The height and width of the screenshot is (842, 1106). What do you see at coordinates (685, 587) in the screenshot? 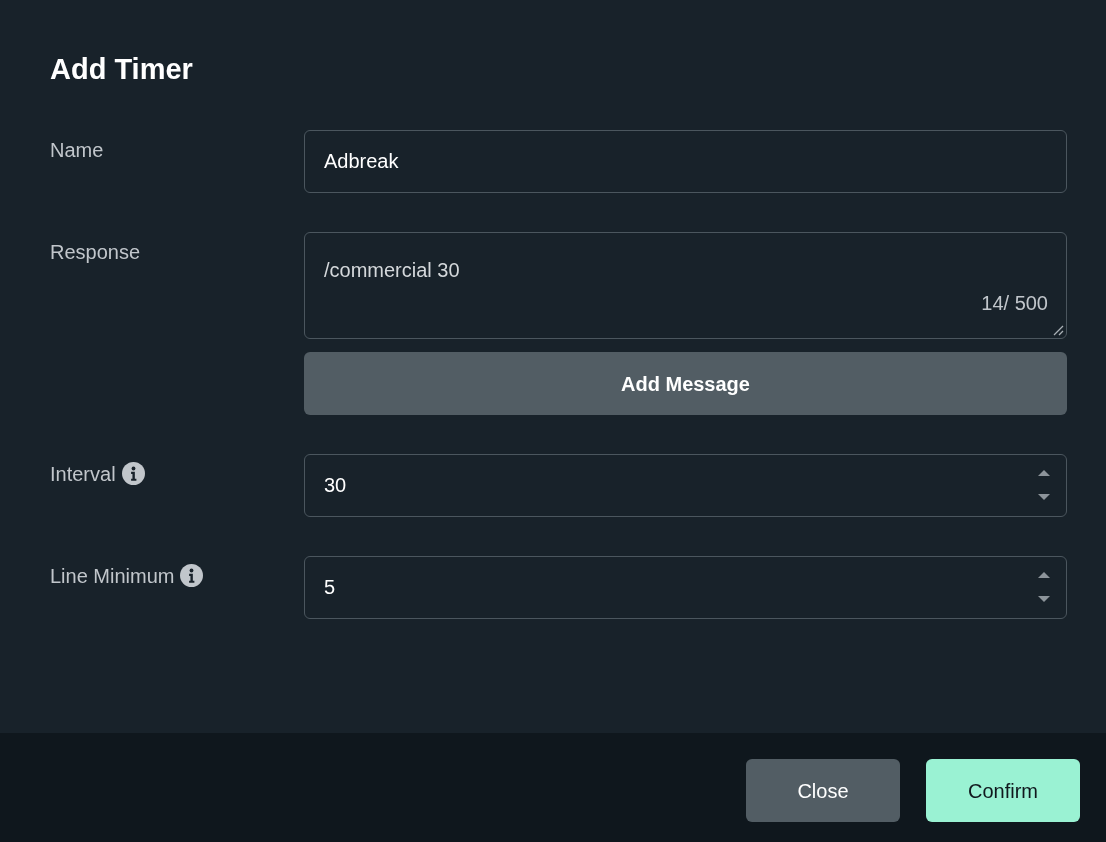
I see `number-input: 5` at bounding box center [685, 587].